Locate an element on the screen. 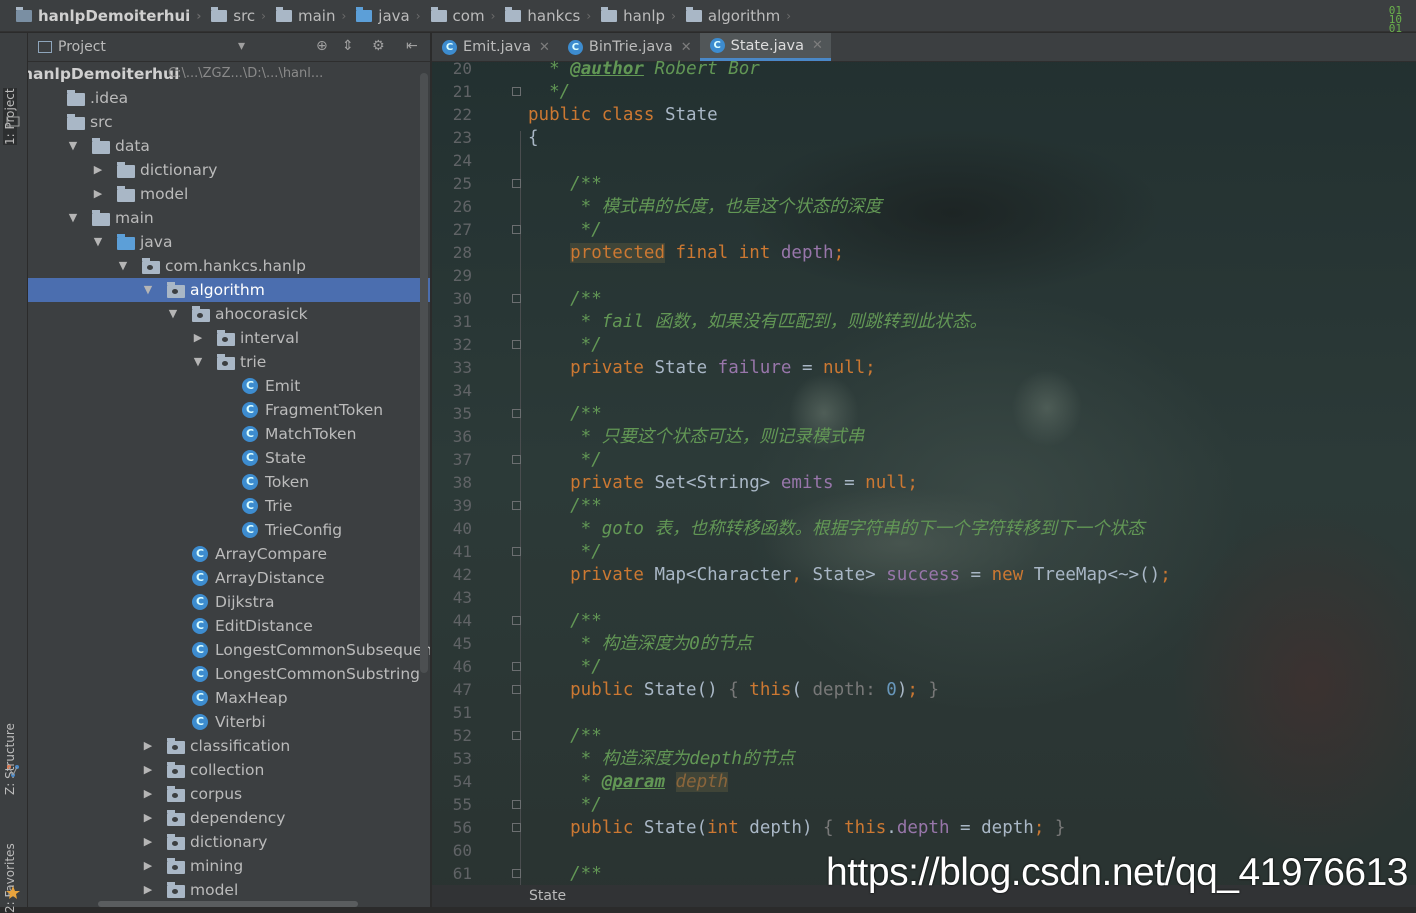  tree-item-com-hankcs-hanlp: ▼ com.hankcs.hanlp is located at coordinates (229, 266).